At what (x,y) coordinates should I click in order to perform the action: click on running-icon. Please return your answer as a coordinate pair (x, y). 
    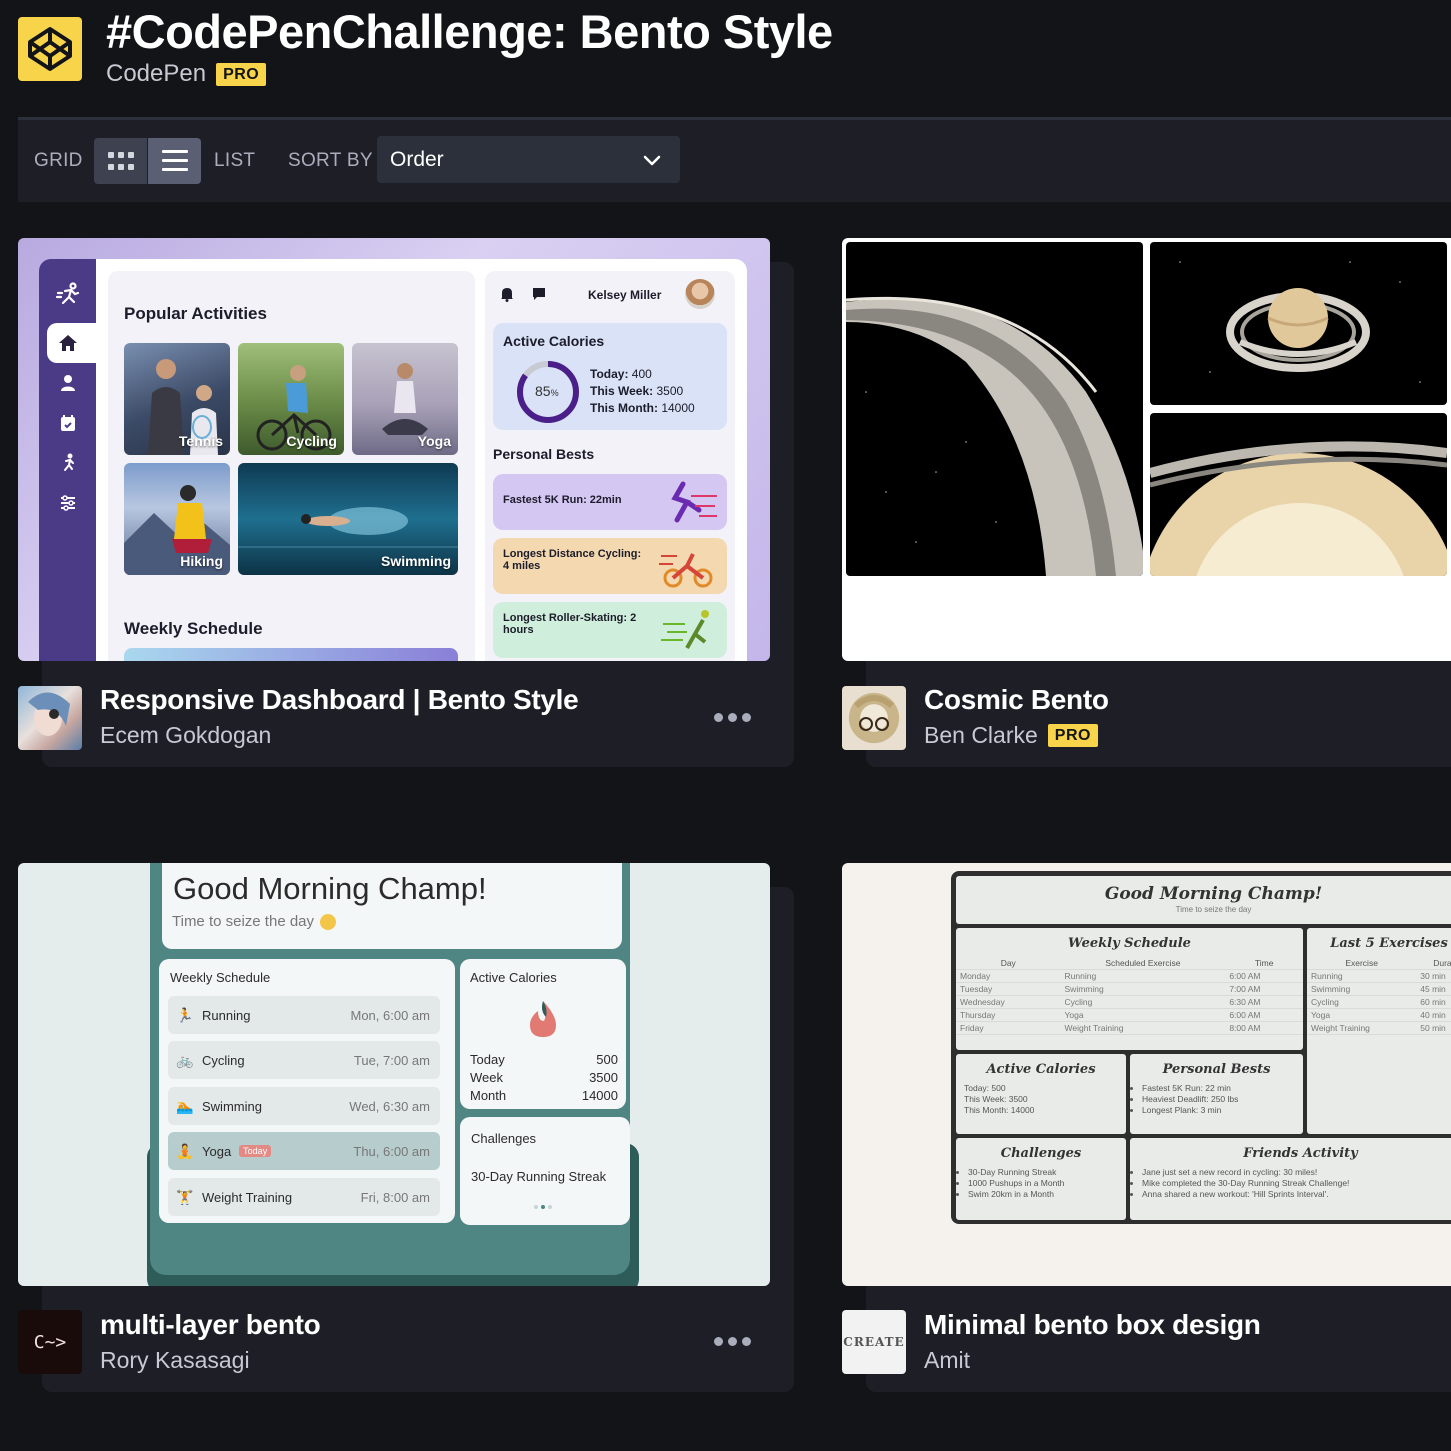
    Looking at the image, I should click on (68, 463).